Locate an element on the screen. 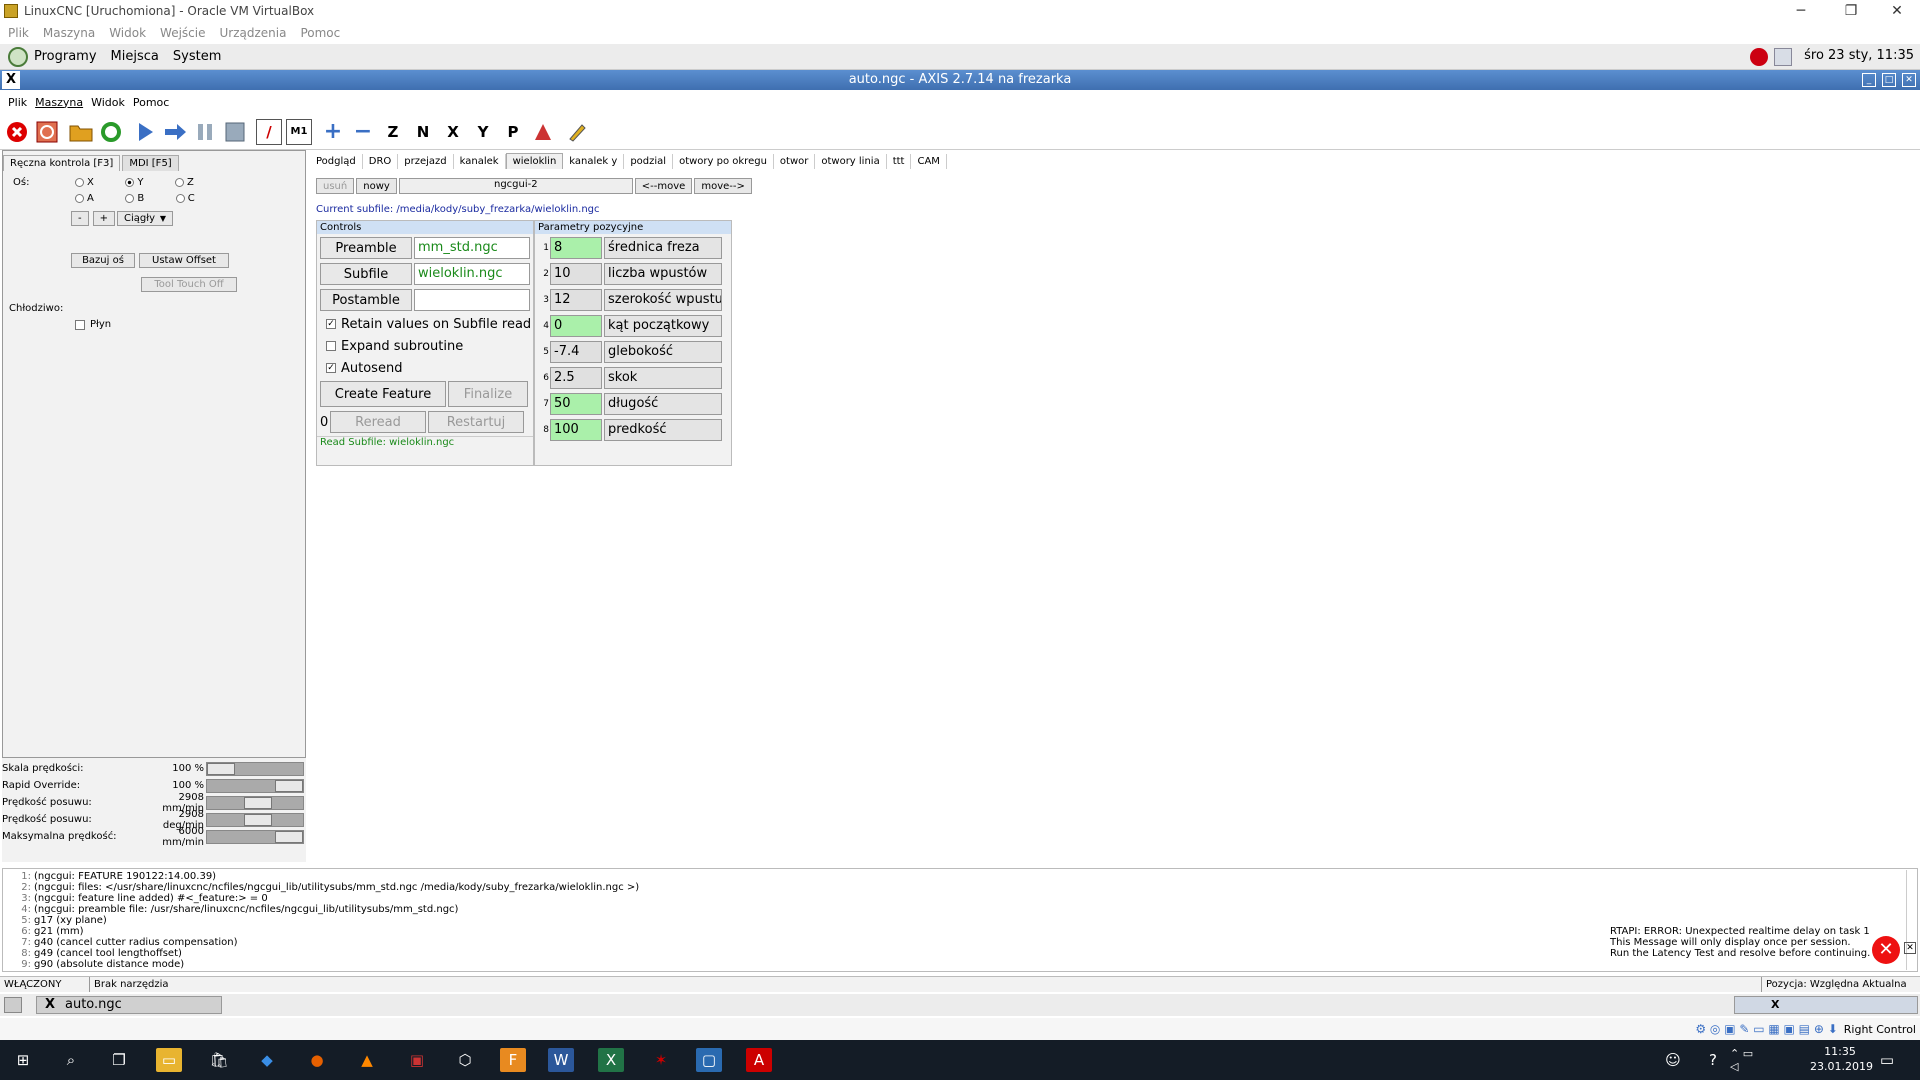 This screenshot has width=1920, height=1080. app2-icon: F is located at coordinates (513, 1060).